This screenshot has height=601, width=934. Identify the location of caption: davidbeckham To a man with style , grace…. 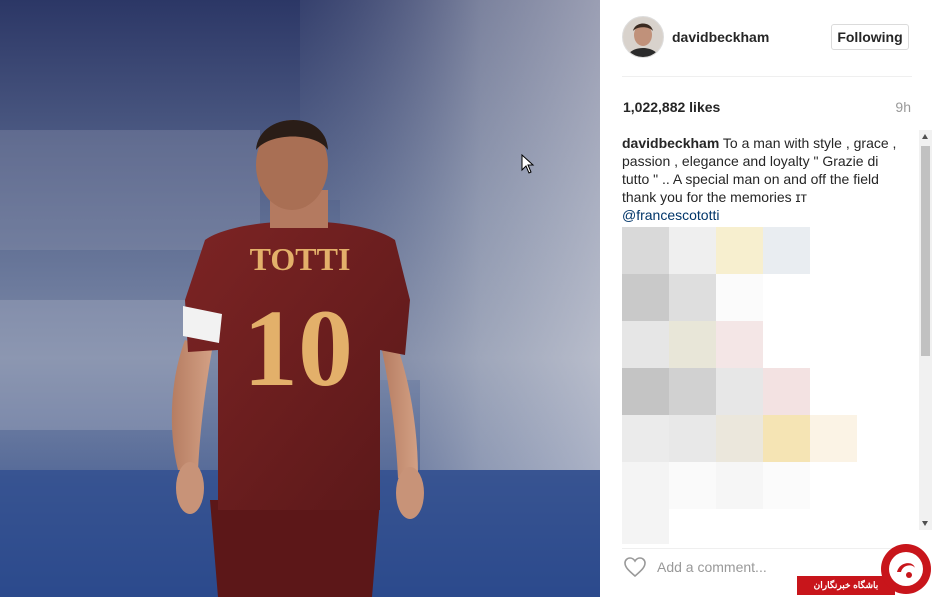
(760, 179).